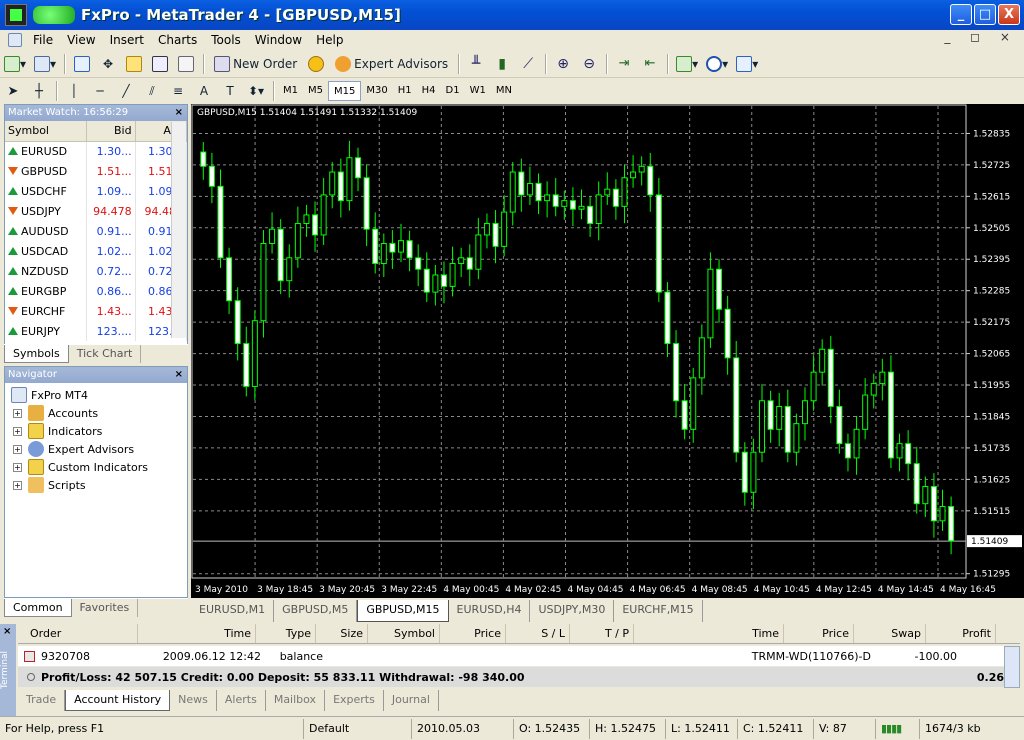 This screenshot has height=740, width=1024. I want to click on profiles-icon: ▾, so click(45, 64).